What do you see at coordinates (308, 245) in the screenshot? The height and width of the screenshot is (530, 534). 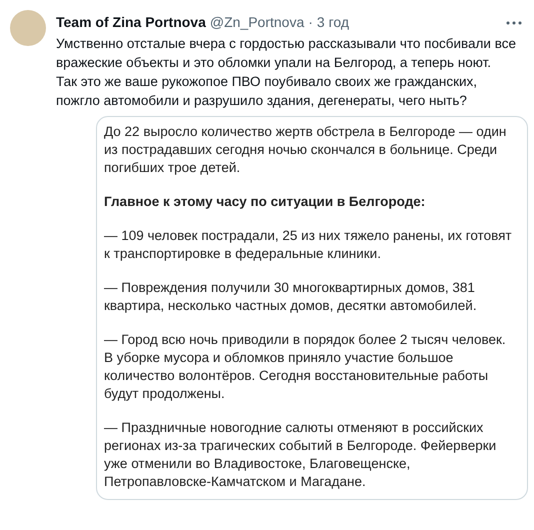 I see `paragraph-text: — 109 человек пострадали, 25 из них тяжело ранены, их готовят к транспортировке в федеральные клиники.` at bounding box center [308, 245].